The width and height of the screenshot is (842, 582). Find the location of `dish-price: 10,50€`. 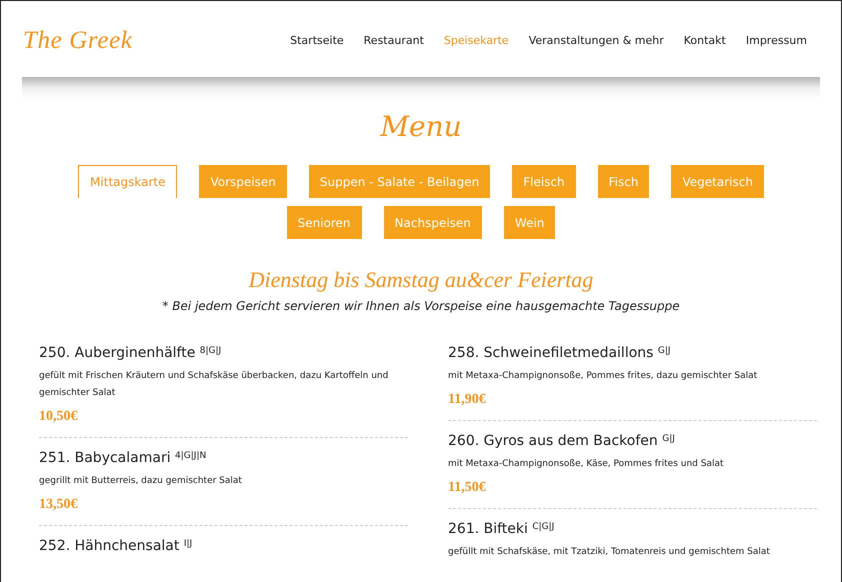

dish-price: 10,50€ is located at coordinates (58, 417).